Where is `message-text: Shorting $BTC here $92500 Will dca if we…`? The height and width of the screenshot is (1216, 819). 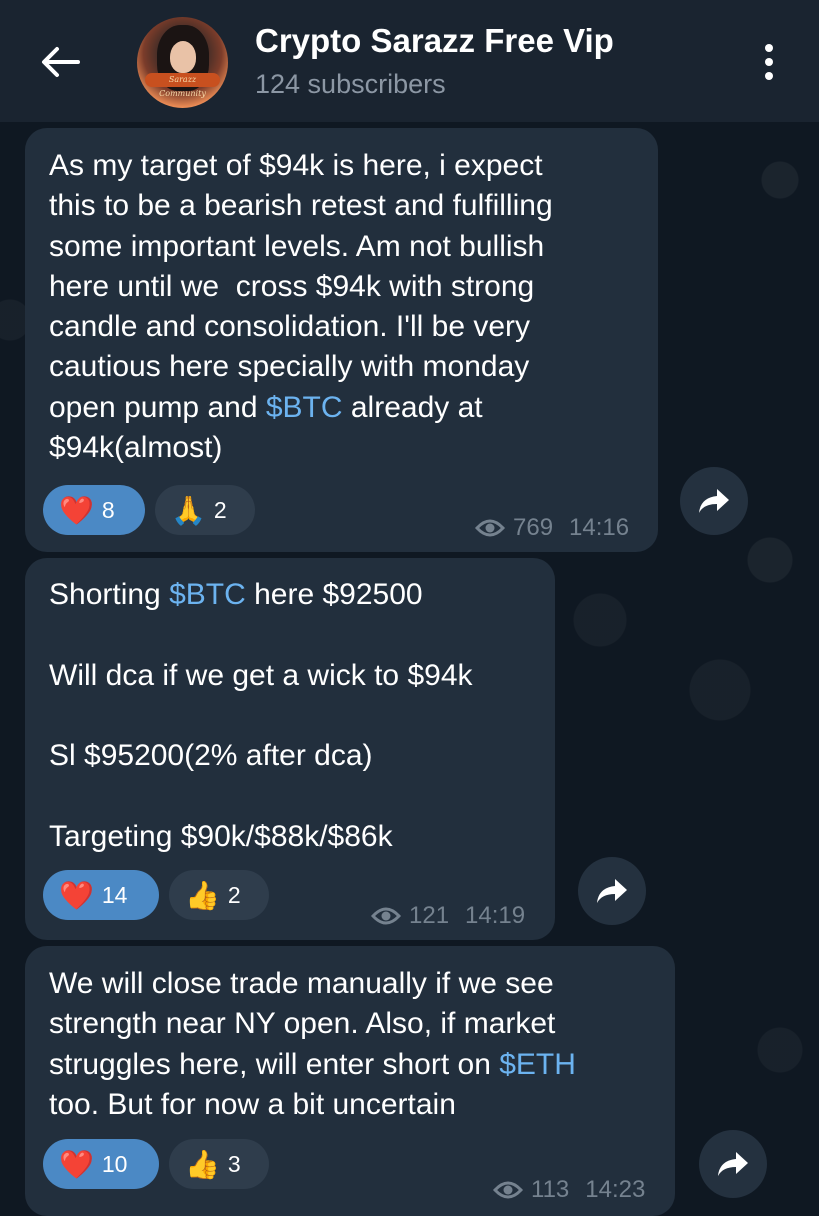
message-text: Shorting $BTC here $92500 Will dca if we… is located at coordinates (261, 715).